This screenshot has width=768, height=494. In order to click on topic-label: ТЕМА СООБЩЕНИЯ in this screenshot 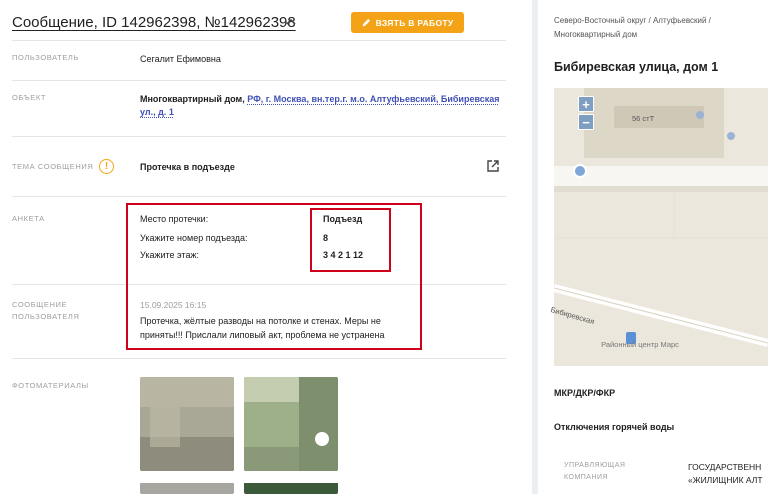, I will do `click(53, 166)`.